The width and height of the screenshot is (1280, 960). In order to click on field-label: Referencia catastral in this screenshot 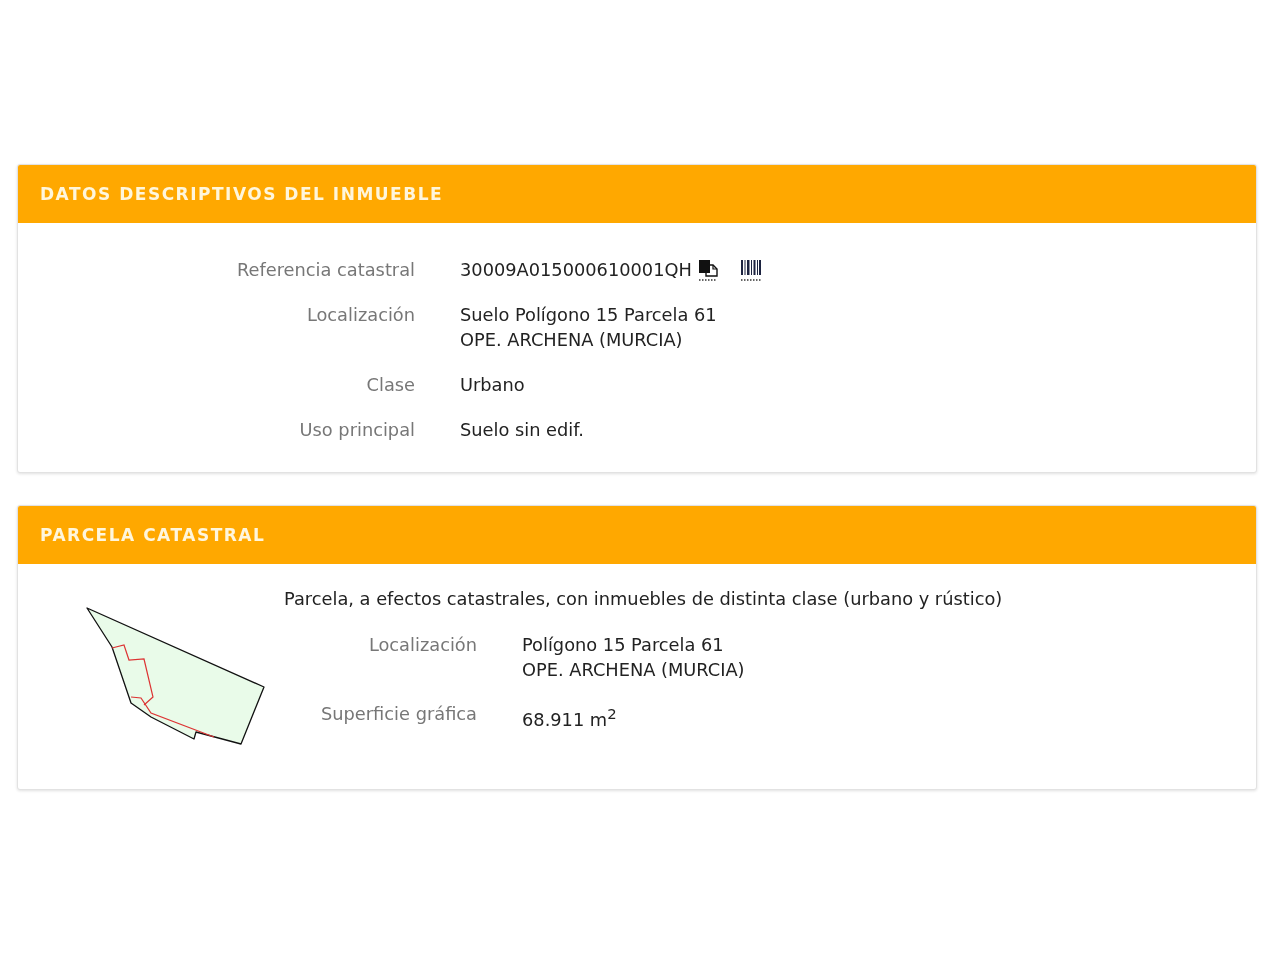, I will do `click(325, 270)`.